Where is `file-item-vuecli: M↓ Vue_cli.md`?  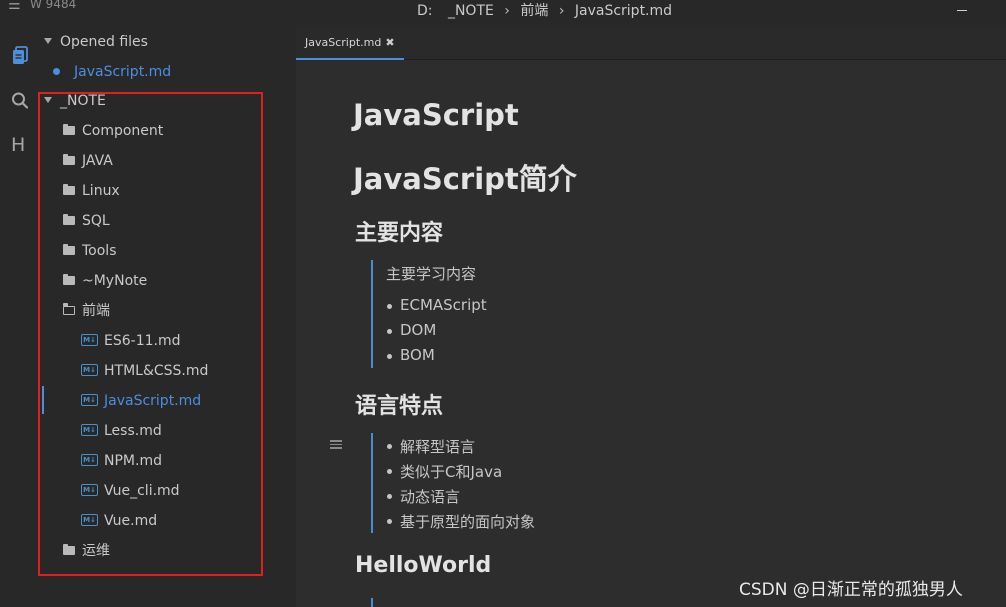 file-item-vuecli: M↓ Vue_cli.md is located at coordinates (130, 491).